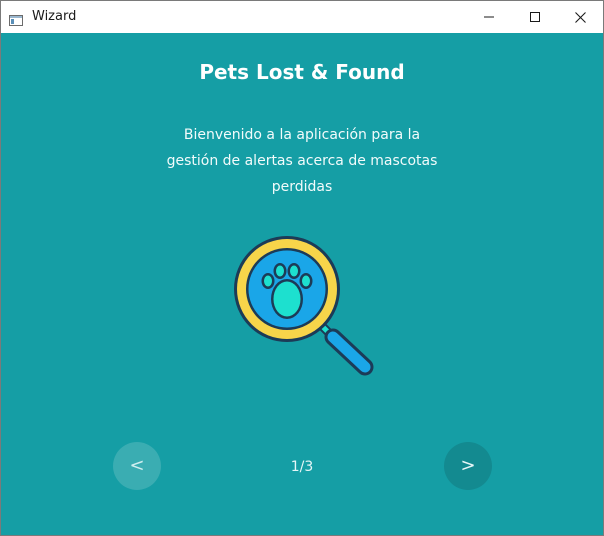  What do you see at coordinates (302, 467) in the screenshot?
I see `page-indicator: 1/3` at bounding box center [302, 467].